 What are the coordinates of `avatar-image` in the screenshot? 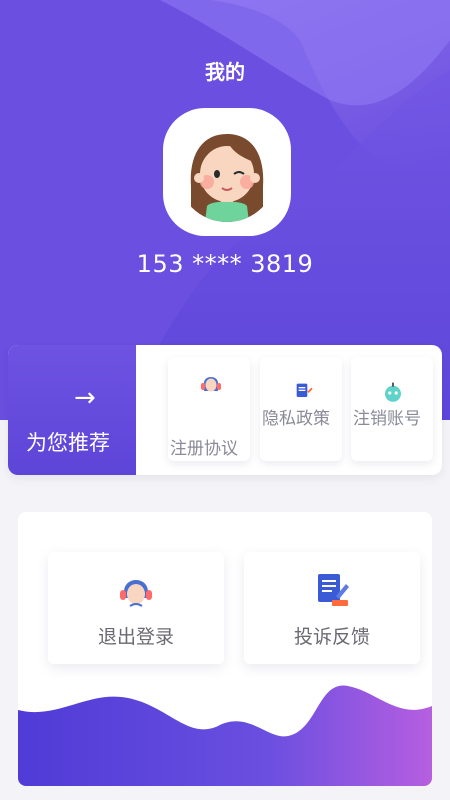 It's located at (227, 172).